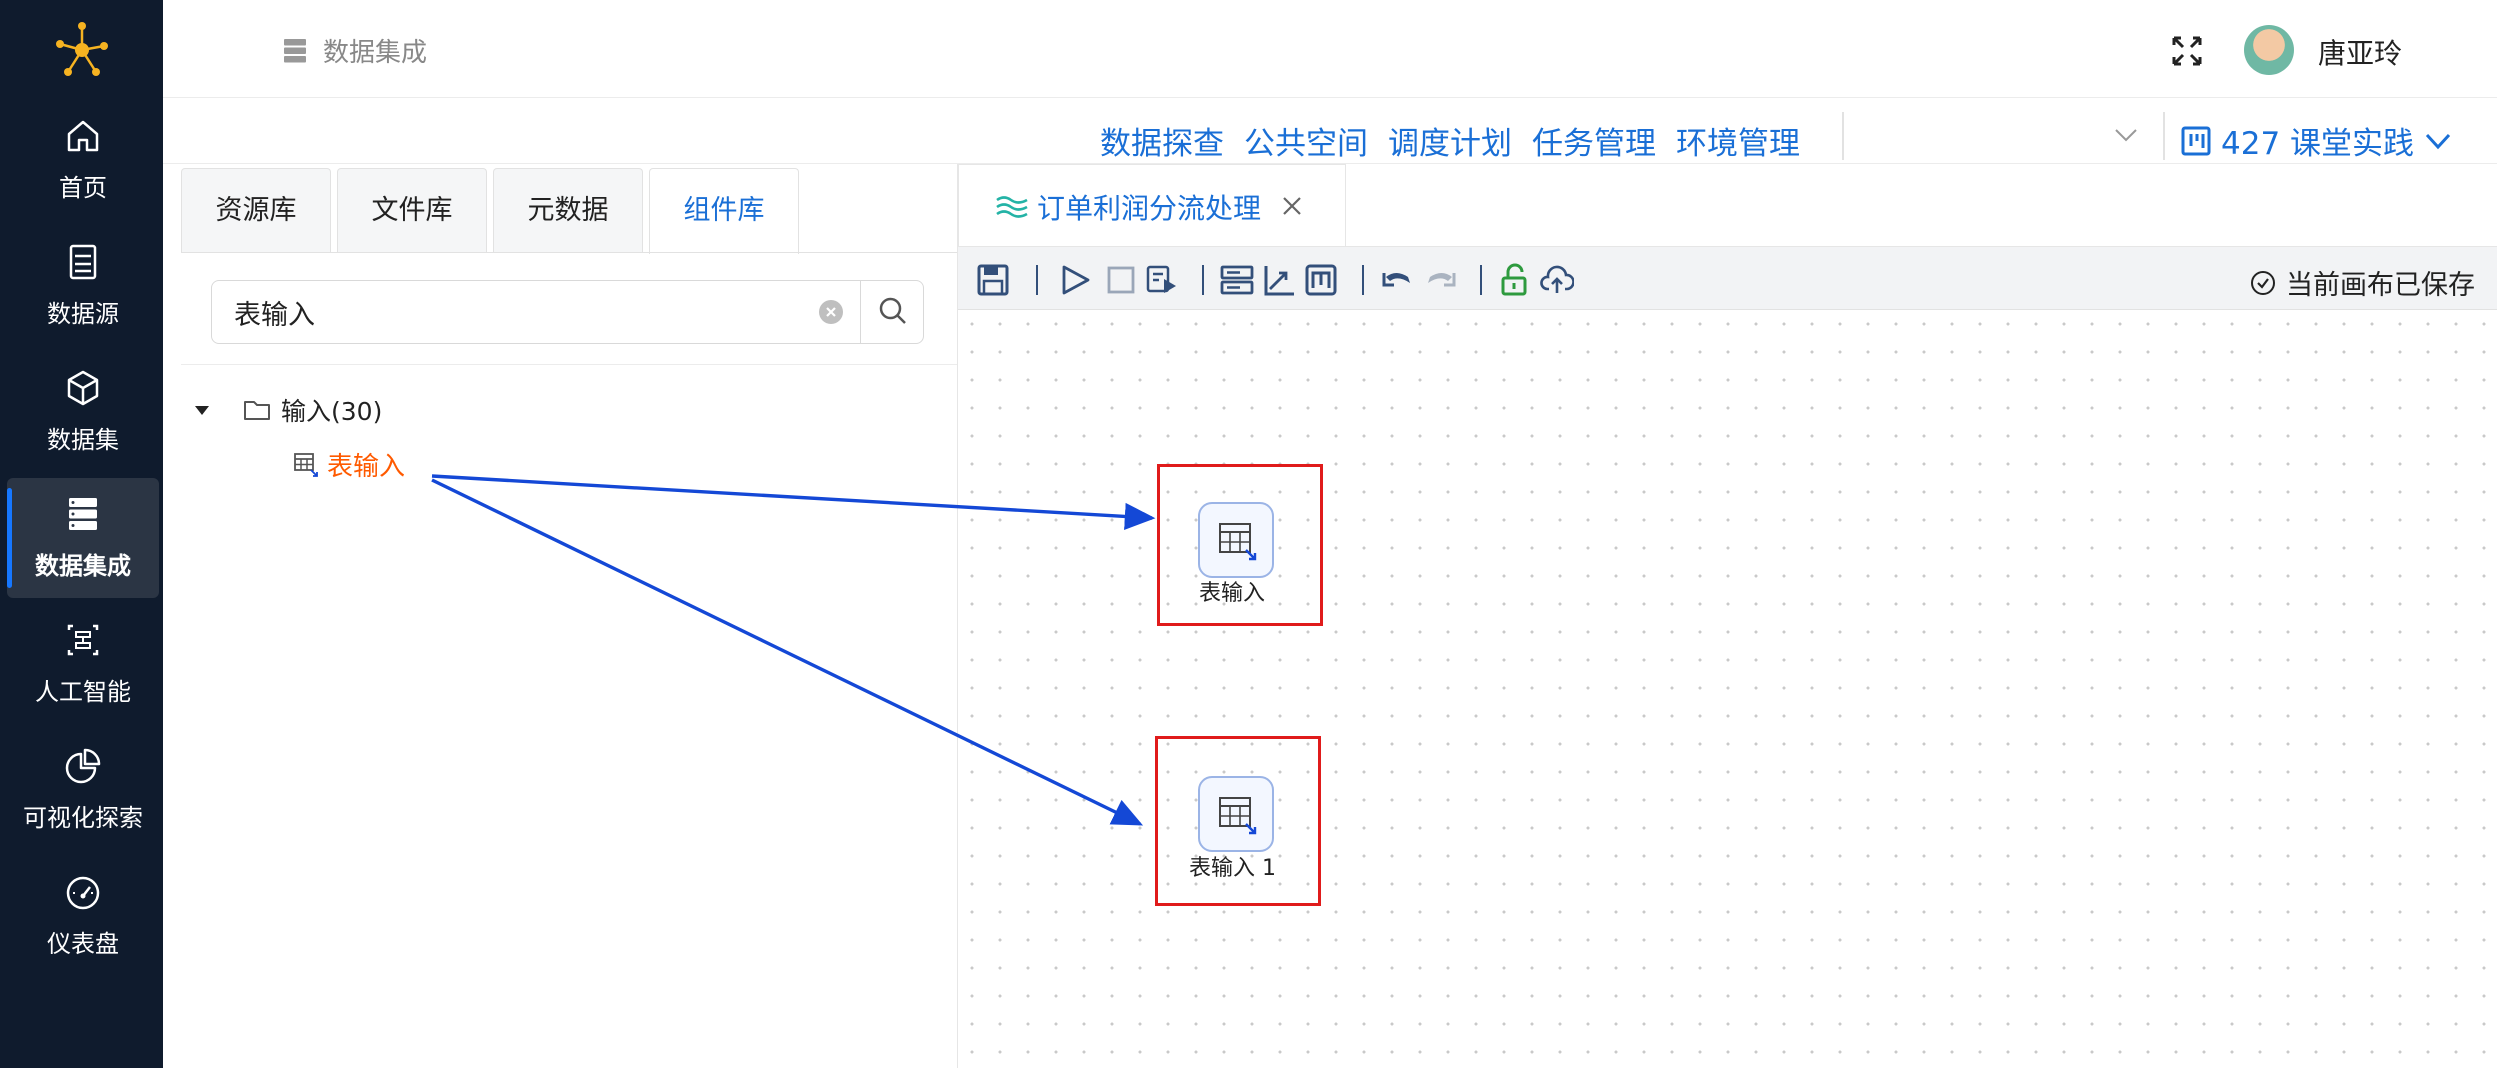 This screenshot has height=1068, width=2497. I want to click on node-label: 表输入, so click(1232, 593).